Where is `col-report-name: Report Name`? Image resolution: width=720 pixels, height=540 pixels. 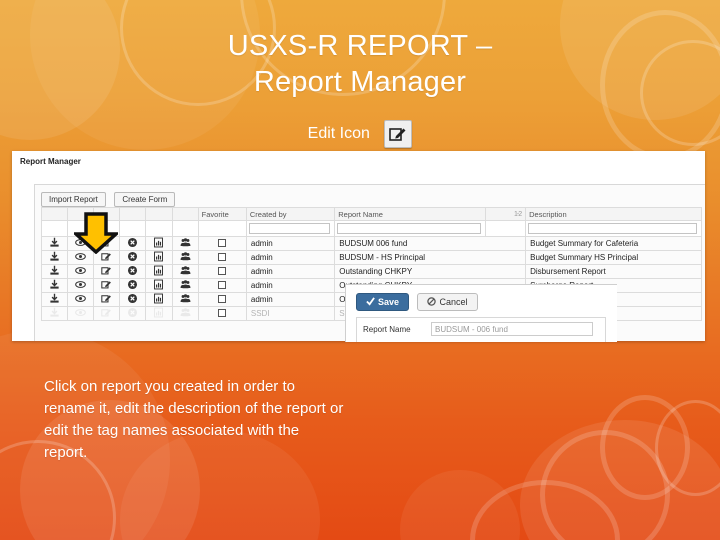
col-report-name: Report Name is located at coordinates (410, 214).